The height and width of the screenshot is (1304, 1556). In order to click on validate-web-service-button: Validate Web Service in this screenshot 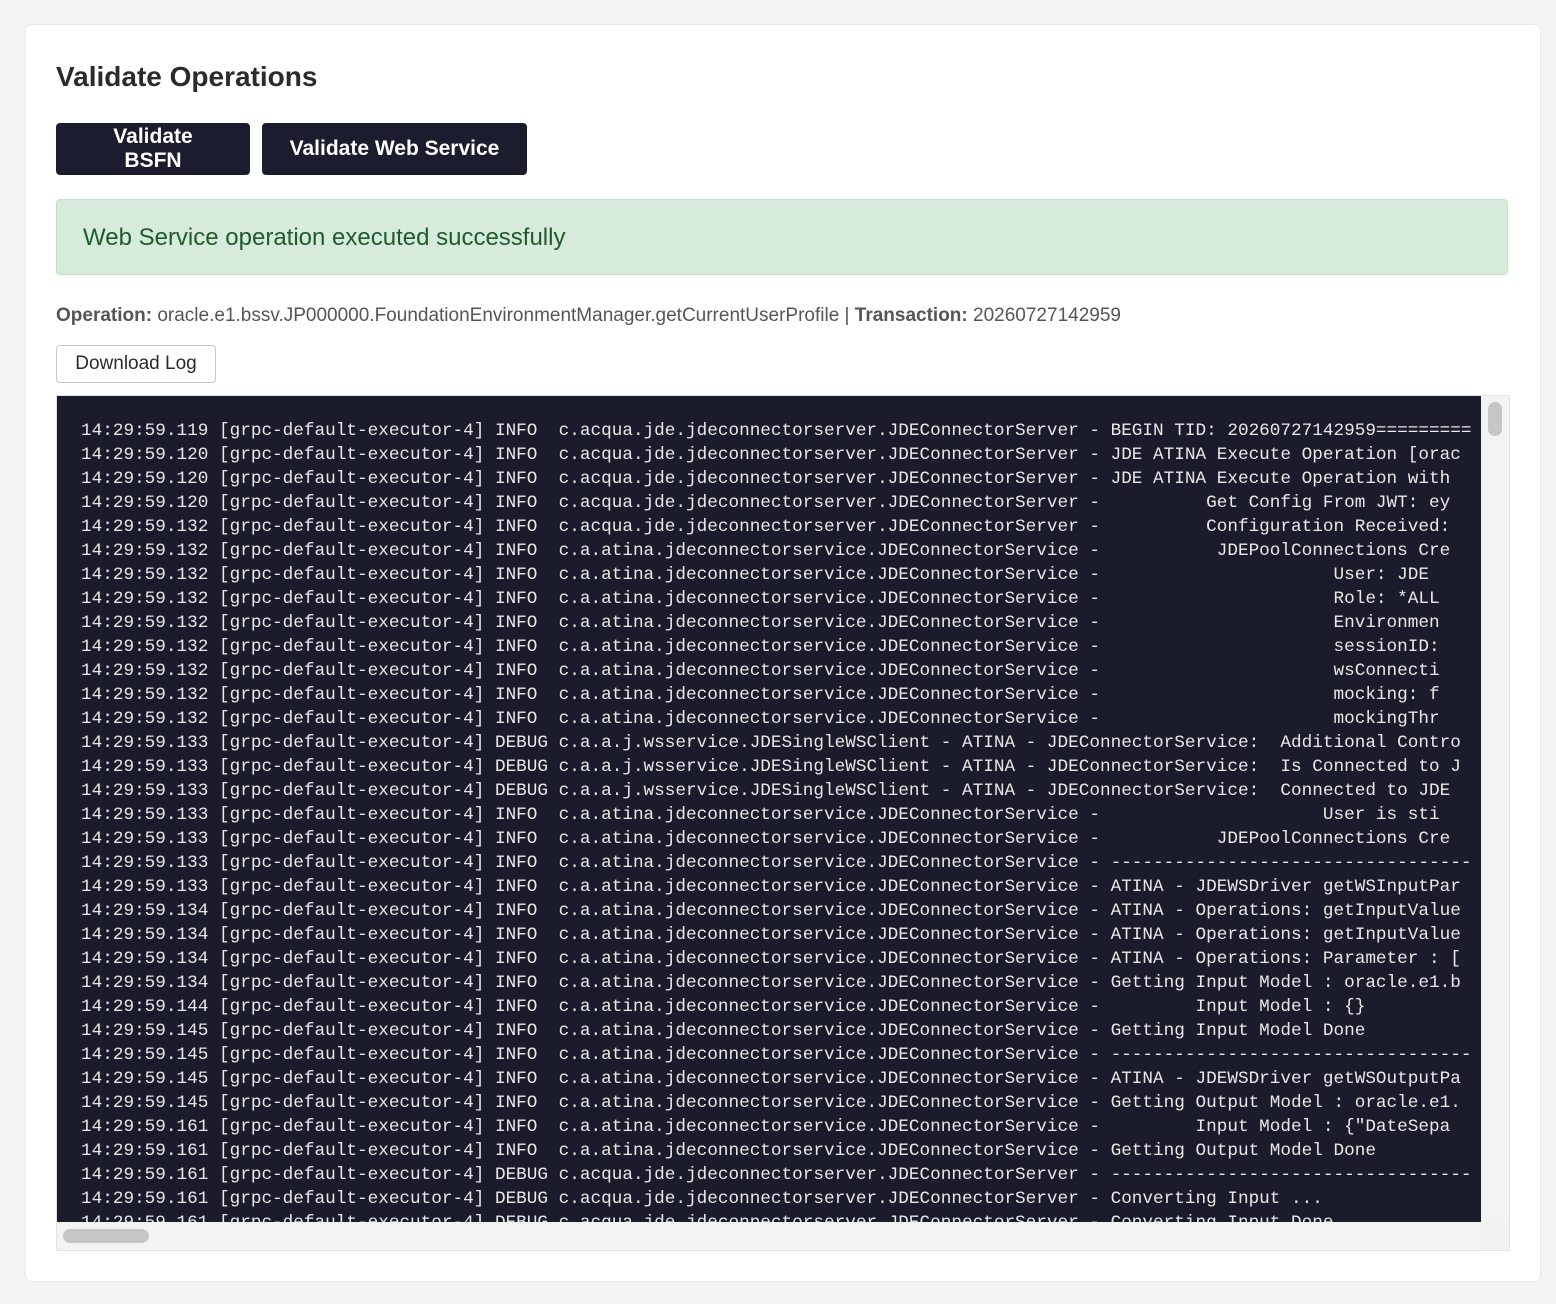, I will do `click(394, 149)`.